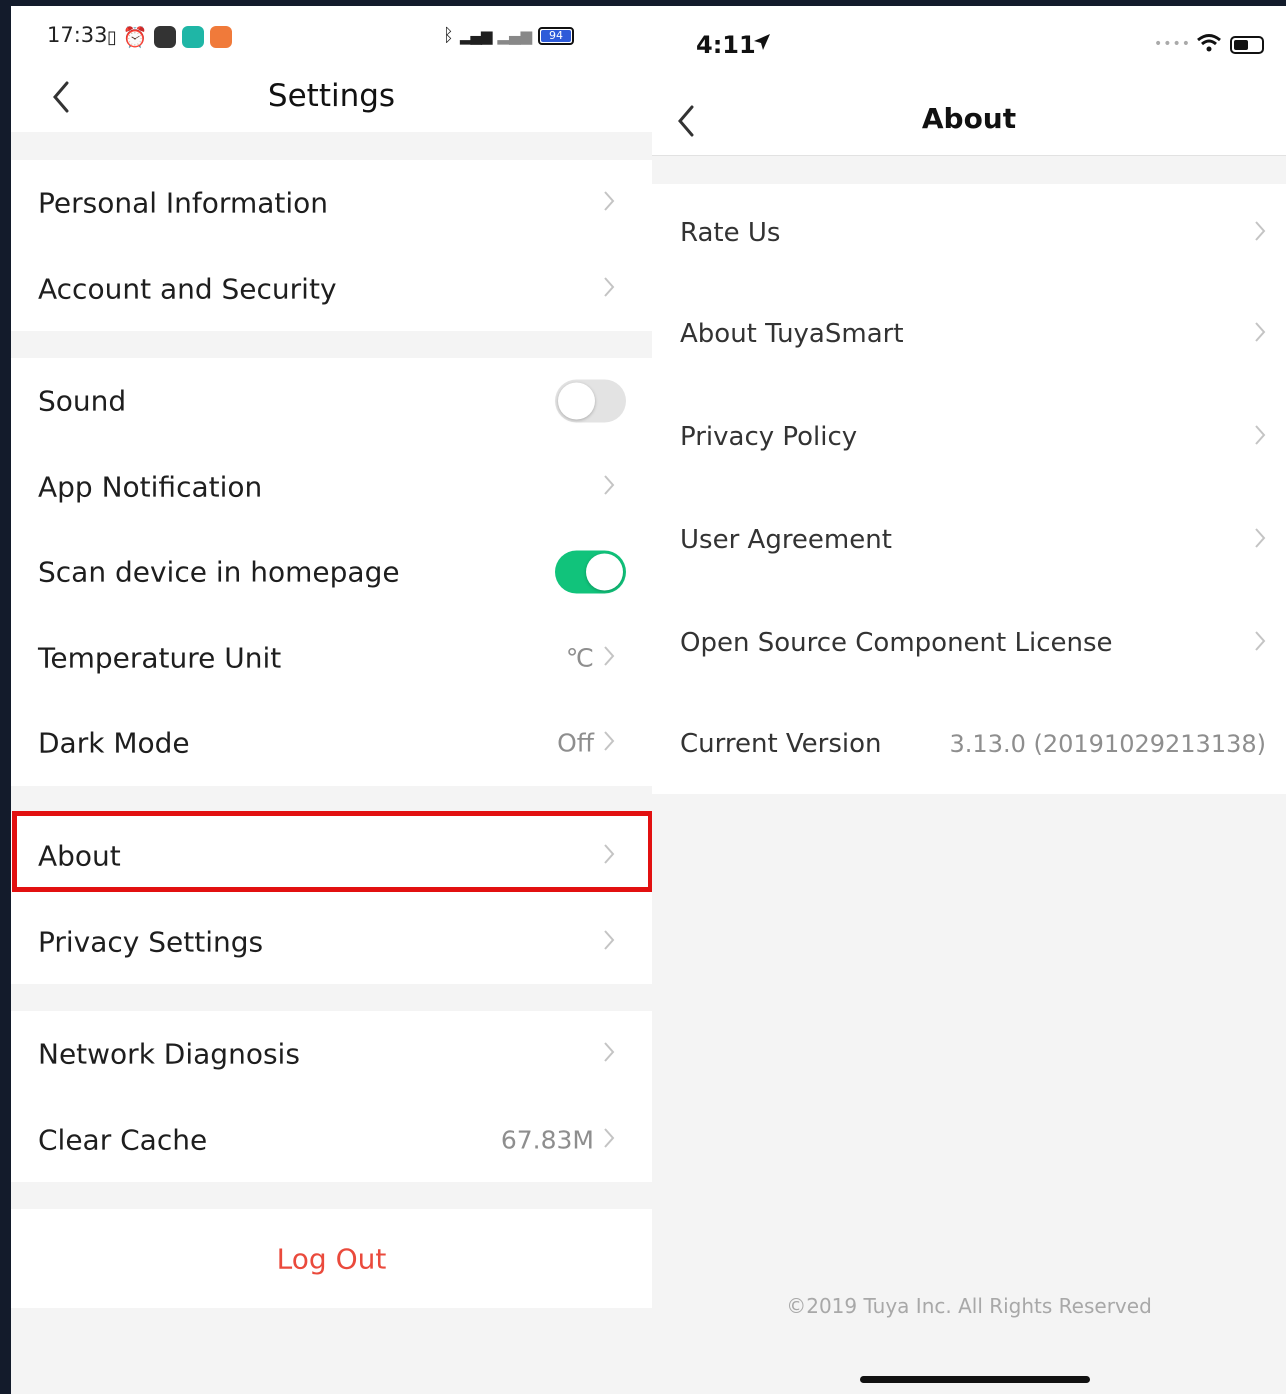 The image size is (1286, 1394). I want to click on vibrate-icon: ▯, so click(112, 37).